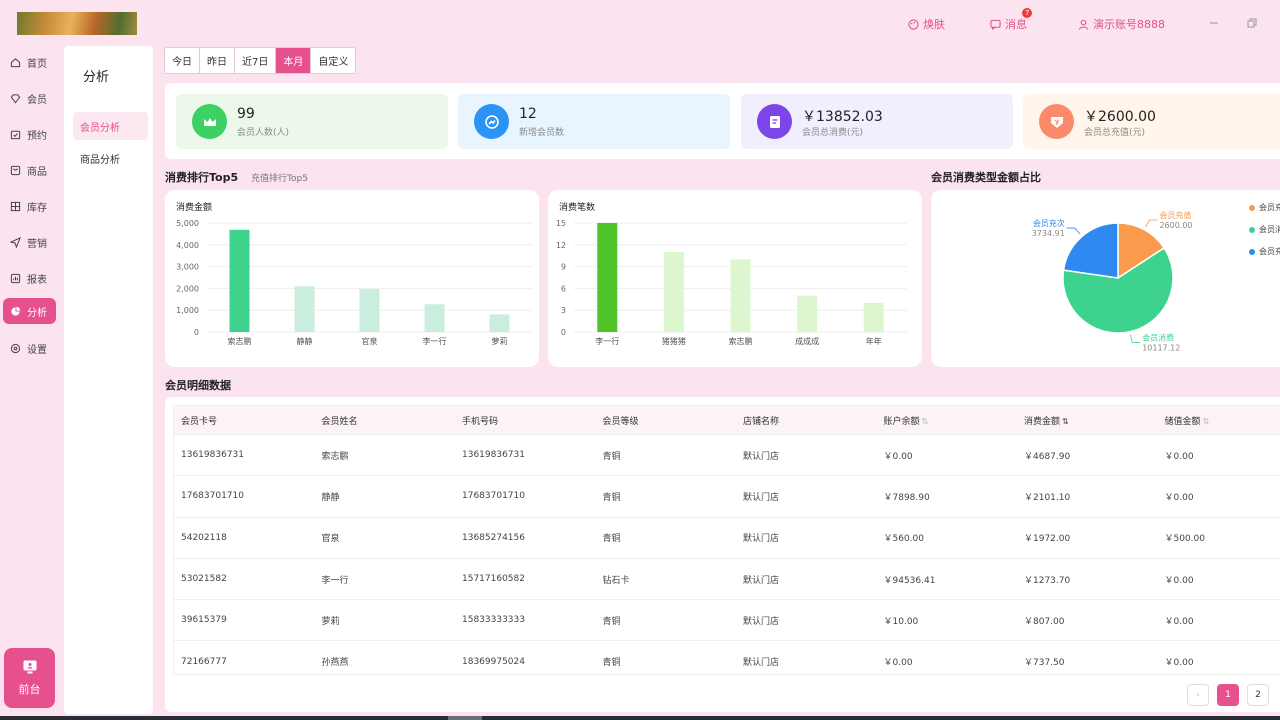  I want to click on nav-label: 首页, so click(37, 64).